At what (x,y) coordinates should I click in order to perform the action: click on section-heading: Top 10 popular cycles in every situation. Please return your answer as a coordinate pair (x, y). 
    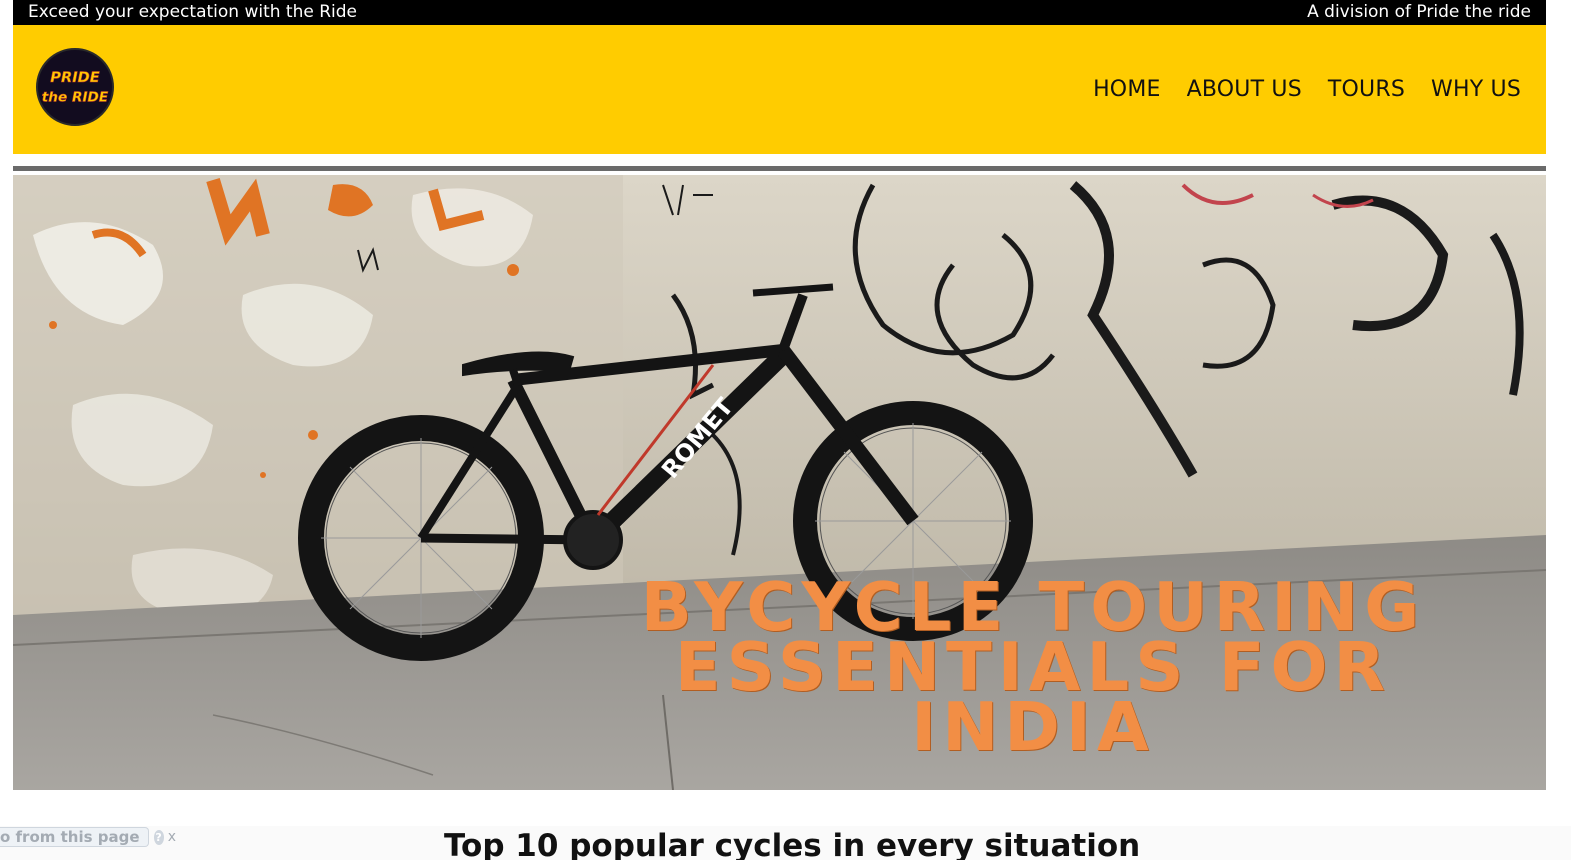
    Looking at the image, I should click on (792, 844).